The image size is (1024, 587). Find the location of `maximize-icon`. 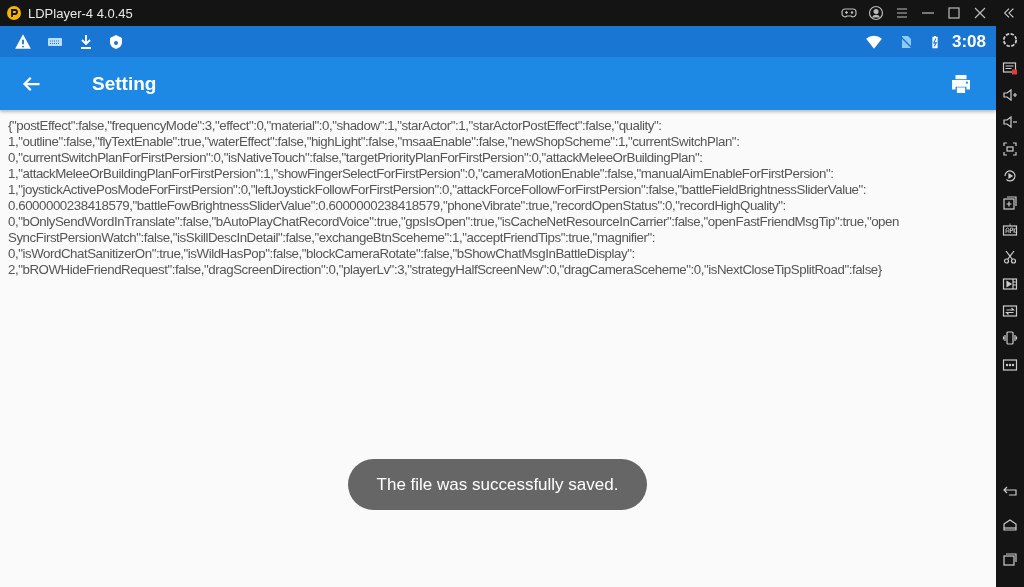

maximize-icon is located at coordinates (954, 13).